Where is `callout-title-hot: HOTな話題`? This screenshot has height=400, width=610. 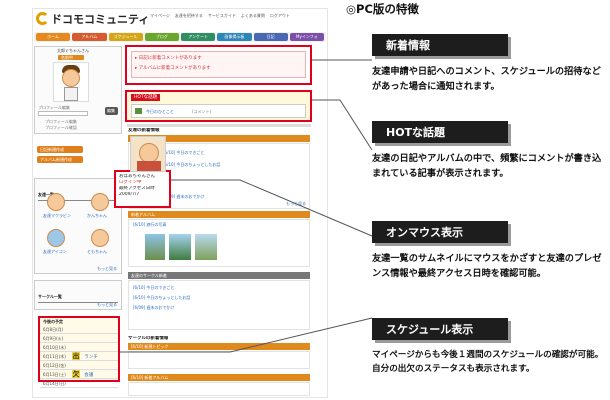
callout-title-hot: HOTな話題 is located at coordinates (440, 132).